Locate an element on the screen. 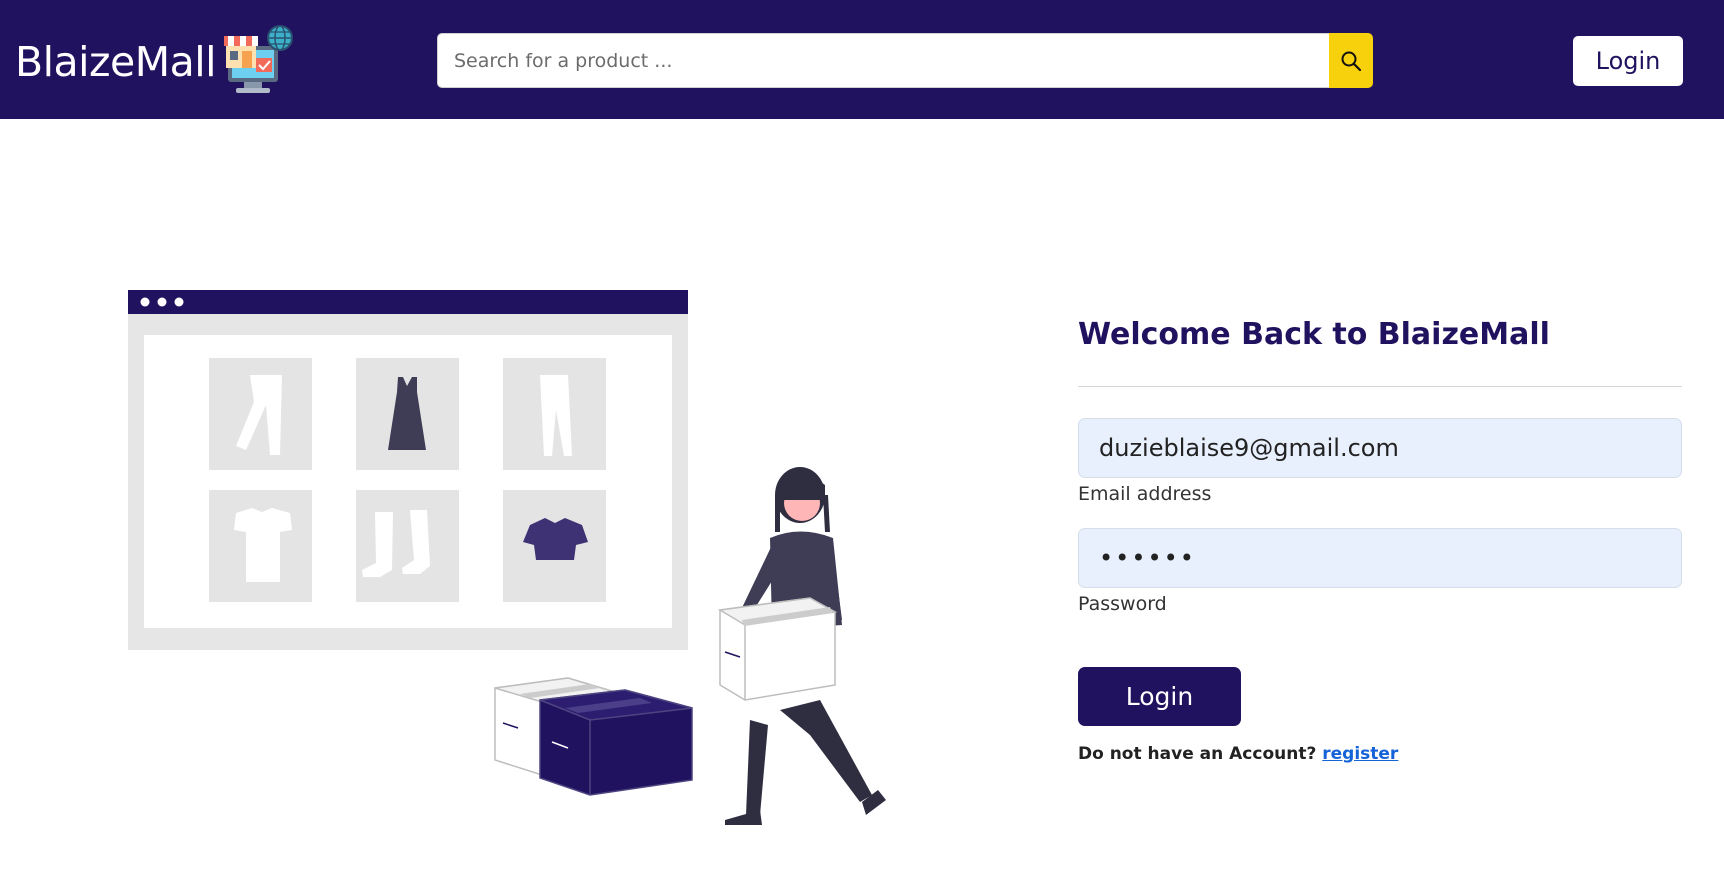 This screenshot has height=890, width=1724. brand-name: BlaizeMall is located at coordinates (116, 62).